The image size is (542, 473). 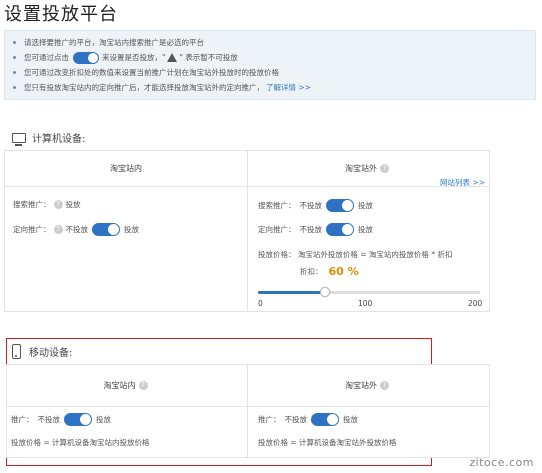 What do you see at coordinates (291, 292) in the screenshot?
I see `slider-fill` at bounding box center [291, 292].